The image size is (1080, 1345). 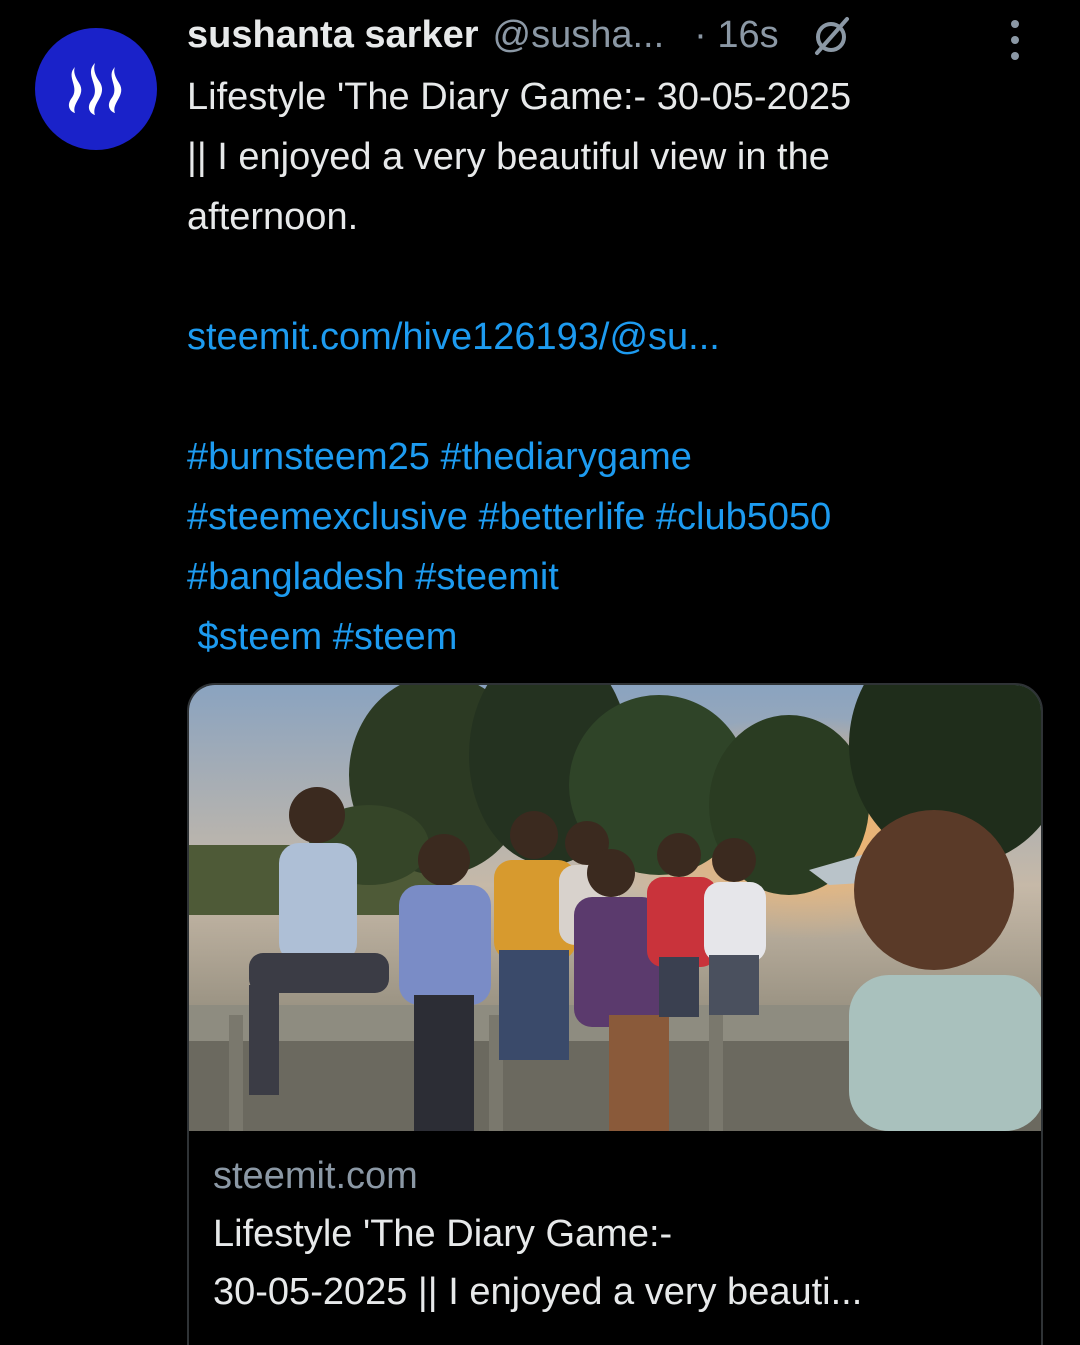 I want to click on tweet-text-line: afternoon., so click(x=273, y=217).